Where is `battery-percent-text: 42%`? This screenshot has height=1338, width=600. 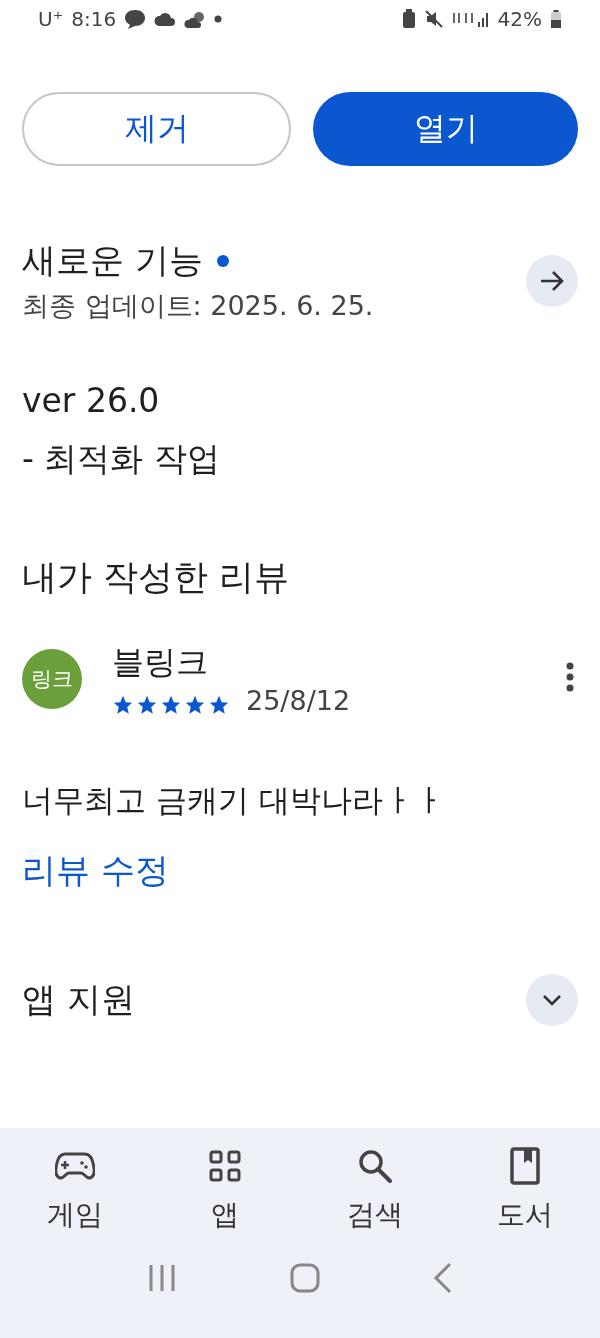
battery-percent-text: 42% is located at coordinates (519, 19).